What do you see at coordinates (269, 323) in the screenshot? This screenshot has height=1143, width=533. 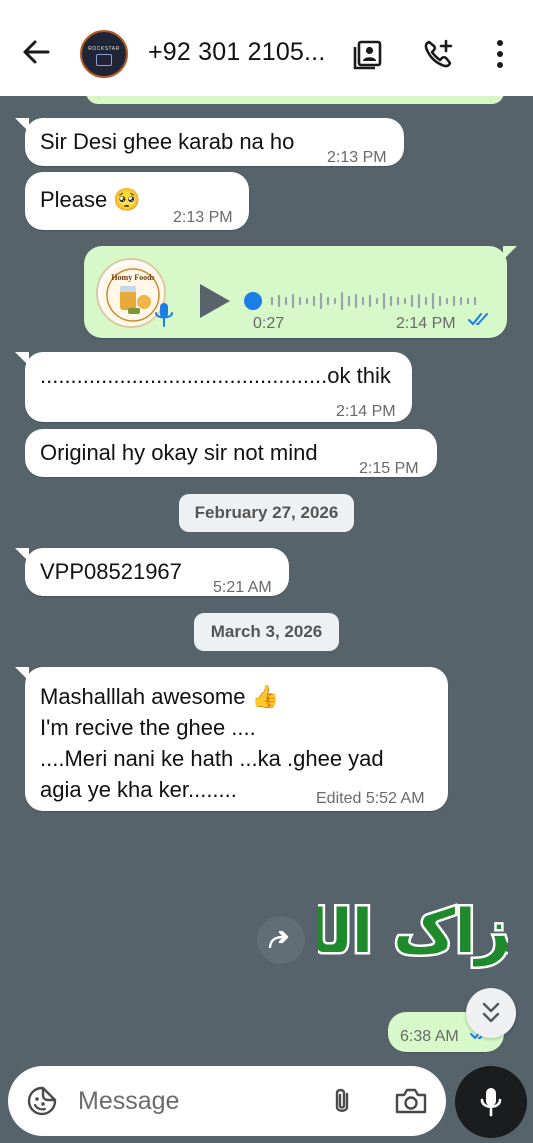 I see `voice-duration: 0:27` at bounding box center [269, 323].